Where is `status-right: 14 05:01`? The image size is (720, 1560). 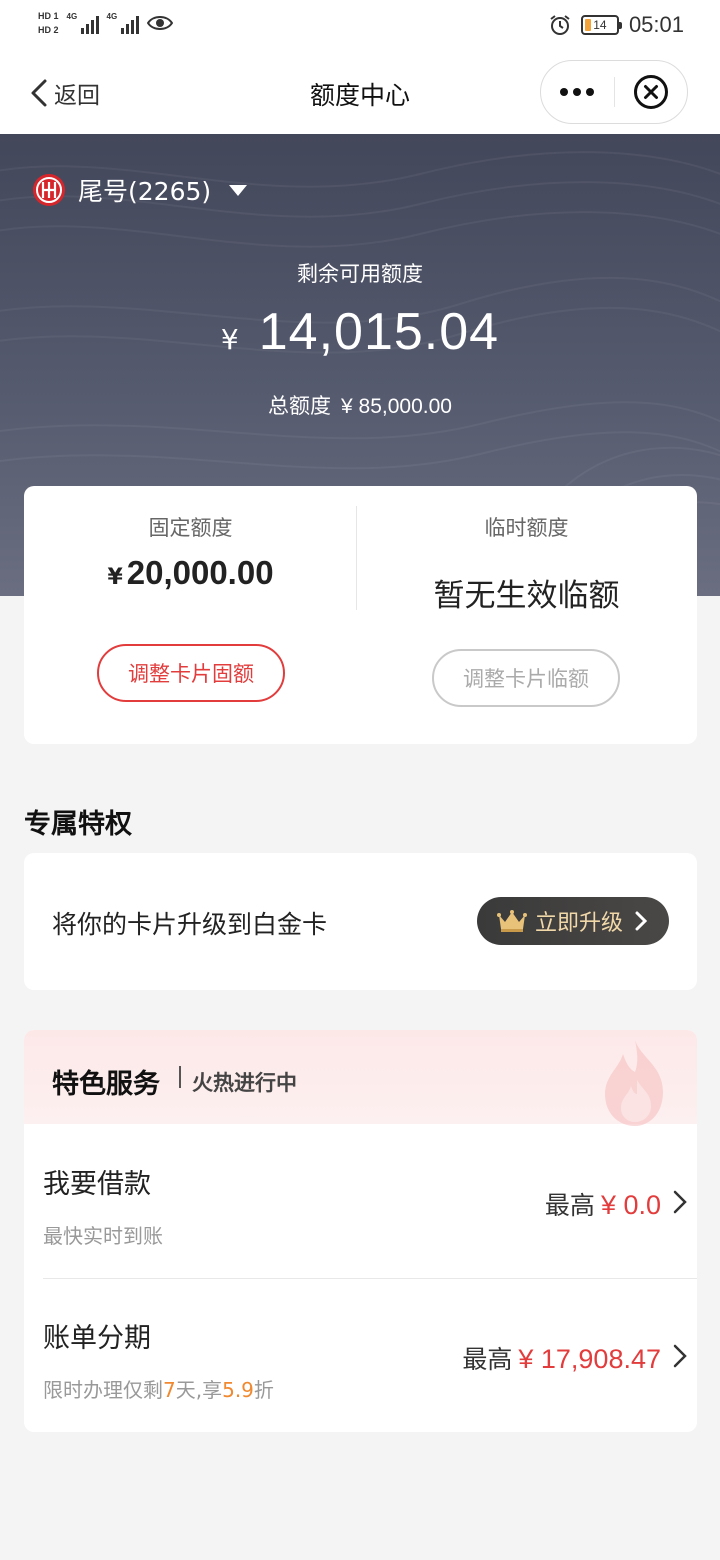
status-right: 14 05:01 is located at coordinates (616, 25).